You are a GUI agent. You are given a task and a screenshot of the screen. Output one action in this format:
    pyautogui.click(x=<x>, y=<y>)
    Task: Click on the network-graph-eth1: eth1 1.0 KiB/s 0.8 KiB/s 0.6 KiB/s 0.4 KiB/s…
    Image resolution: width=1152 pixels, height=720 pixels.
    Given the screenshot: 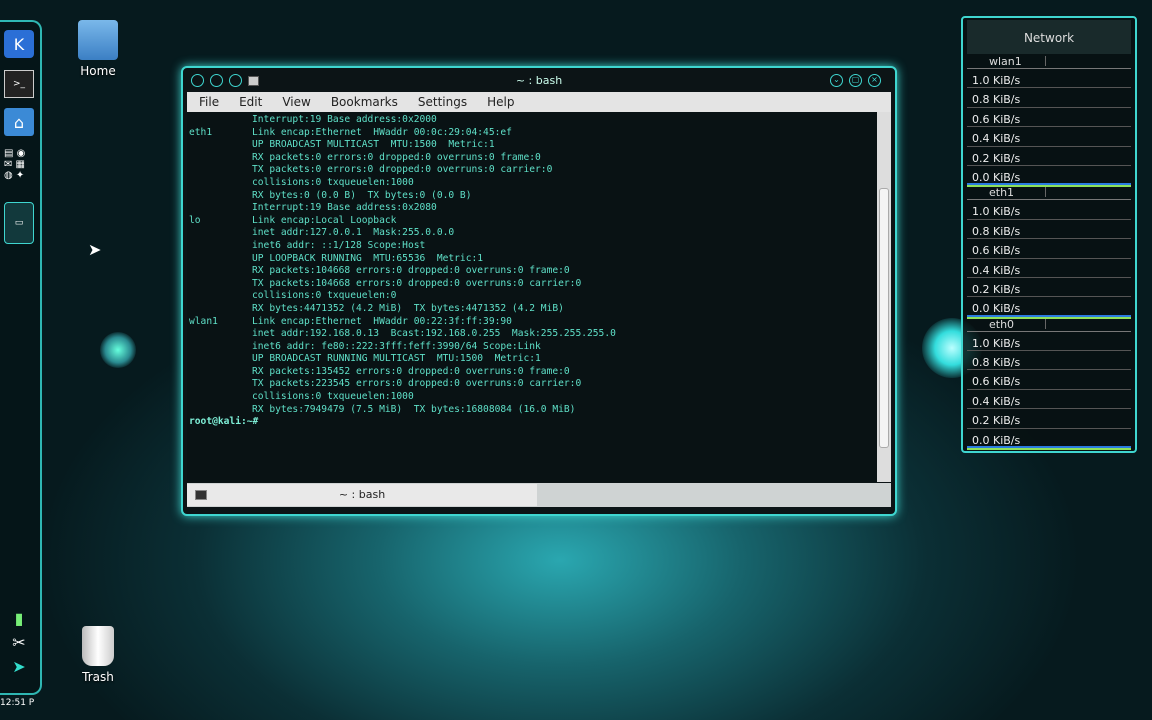 What is the action you would take?
    pyautogui.click(x=1049, y=251)
    